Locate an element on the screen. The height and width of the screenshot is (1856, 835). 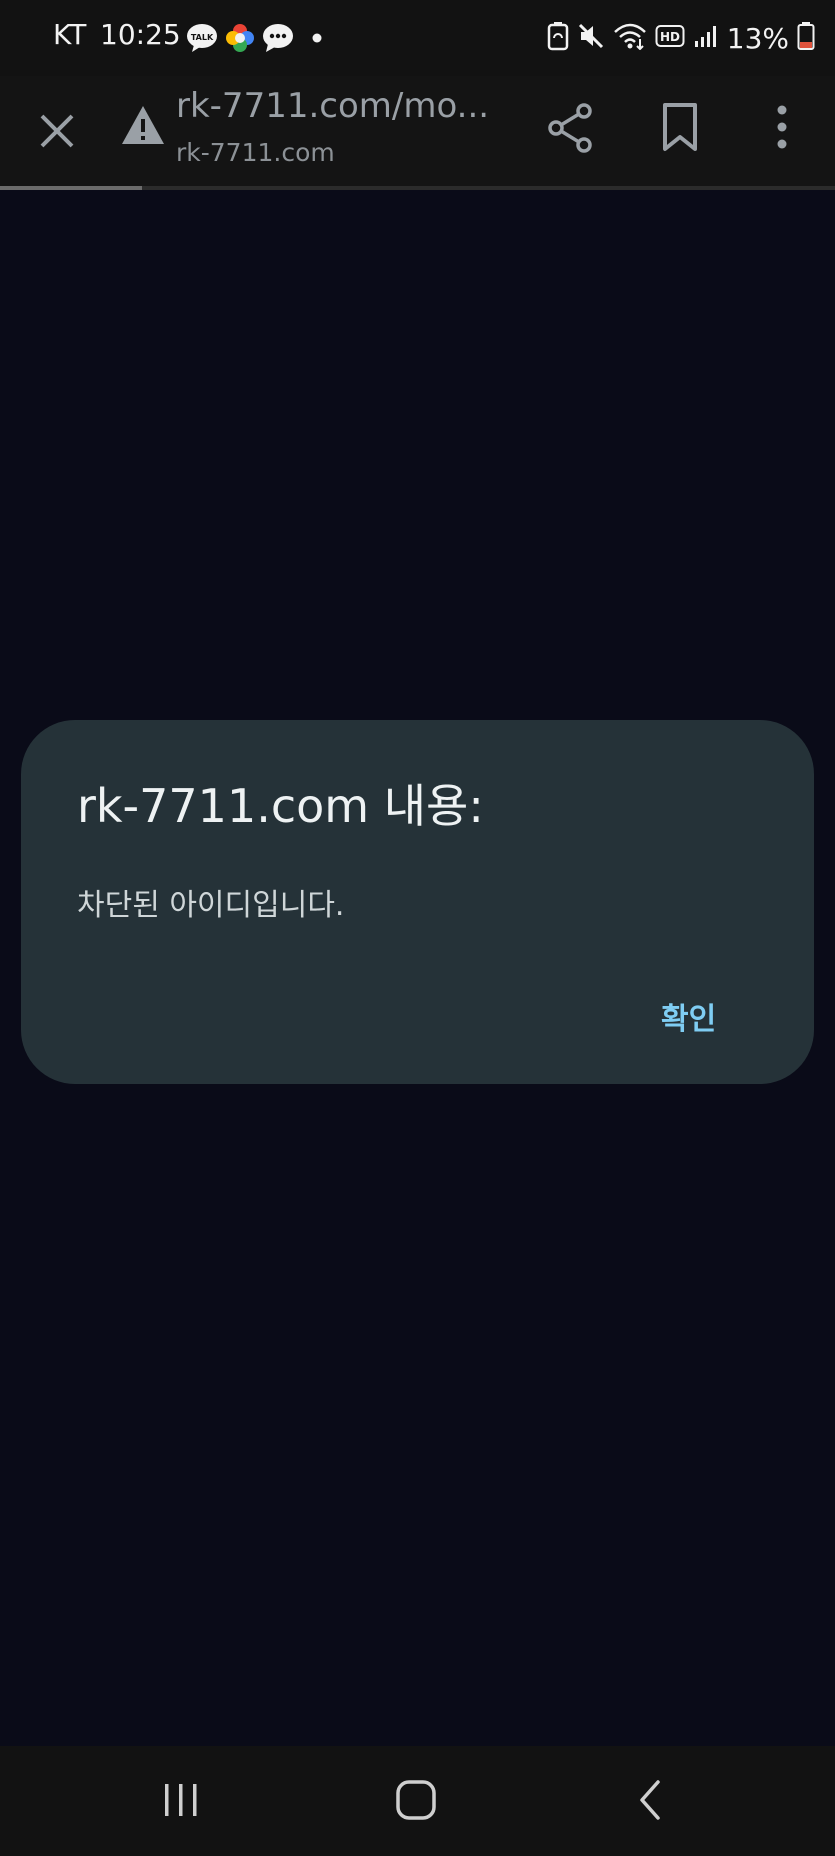
svg-text: HD is located at coordinates (670, 37).